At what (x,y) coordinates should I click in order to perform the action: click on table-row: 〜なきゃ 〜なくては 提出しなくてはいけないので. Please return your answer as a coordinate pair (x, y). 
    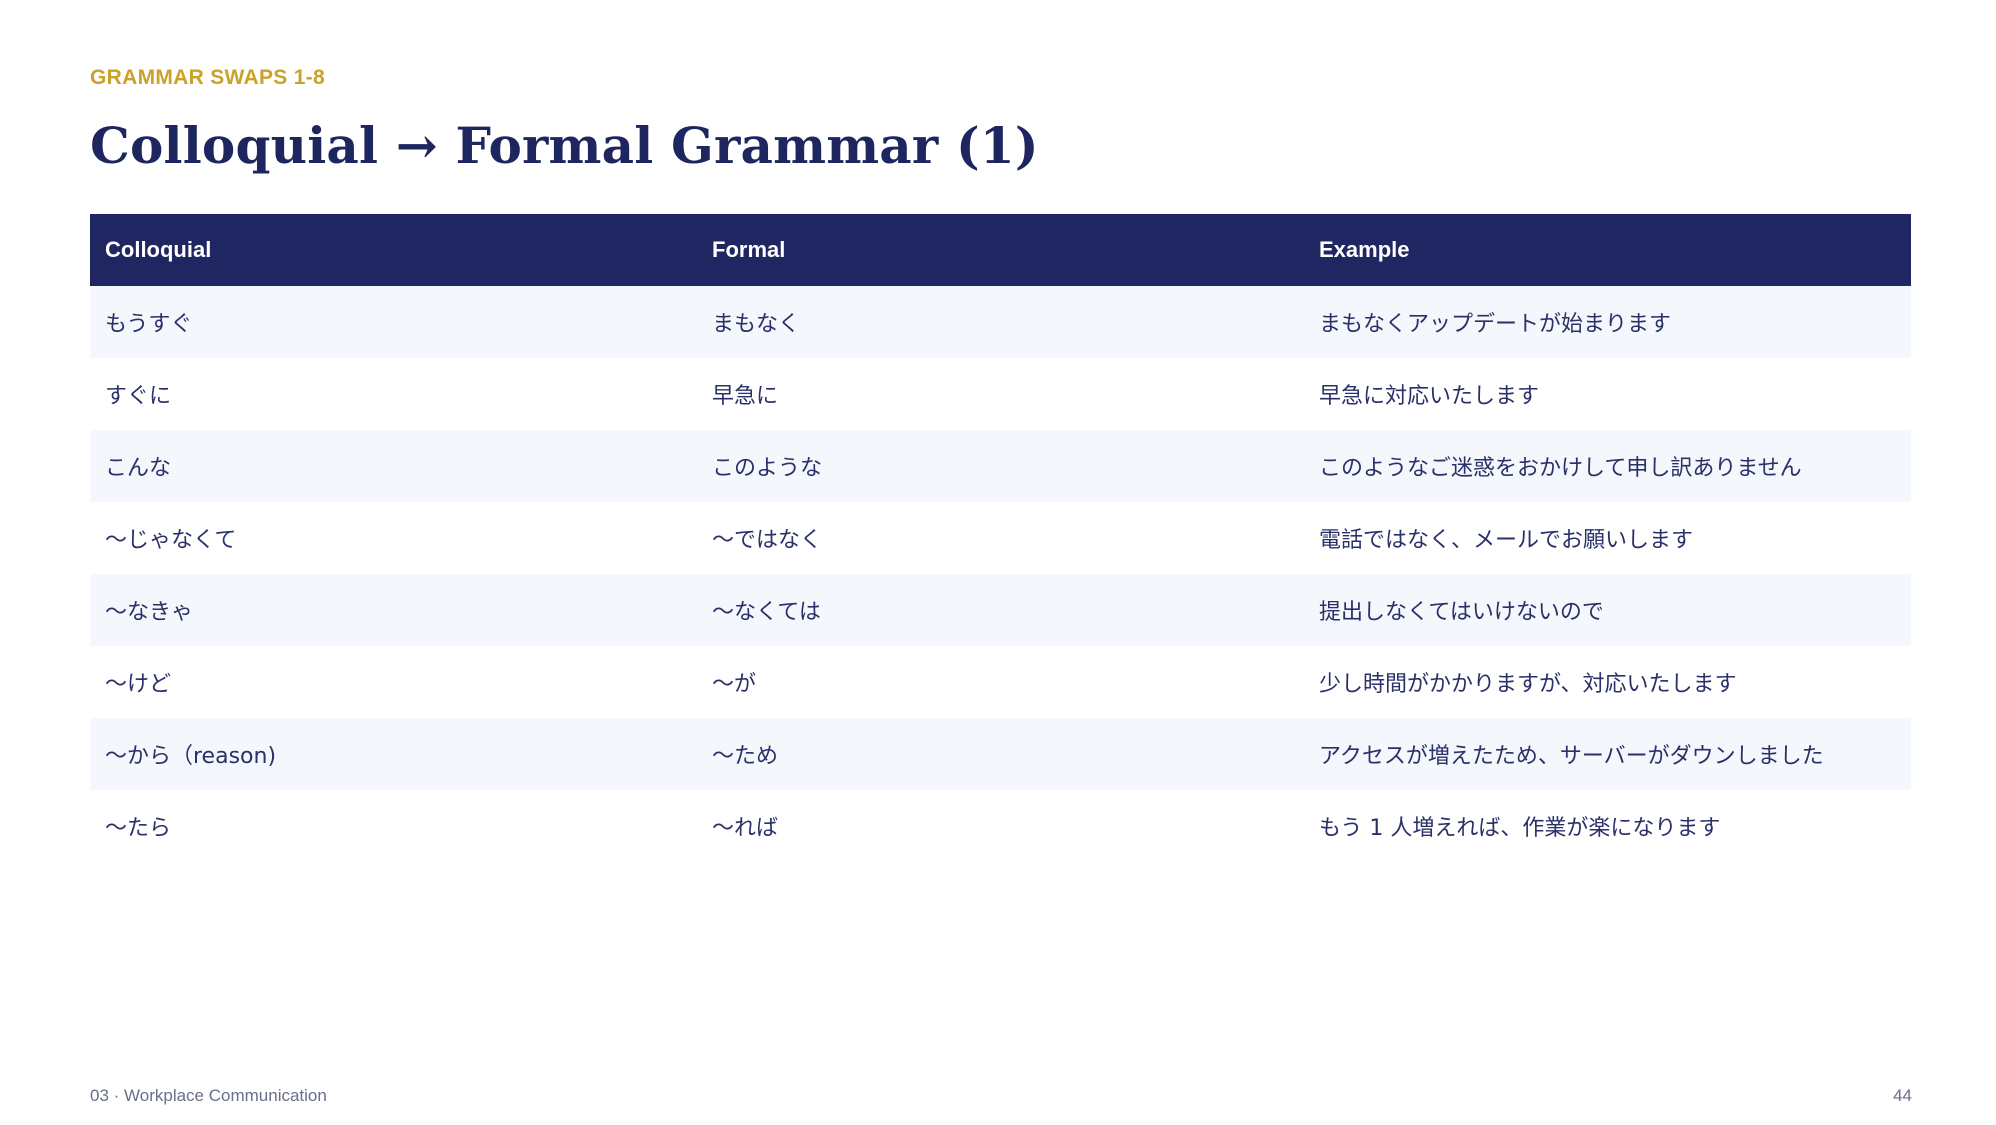
    Looking at the image, I should click on (1000, 610).